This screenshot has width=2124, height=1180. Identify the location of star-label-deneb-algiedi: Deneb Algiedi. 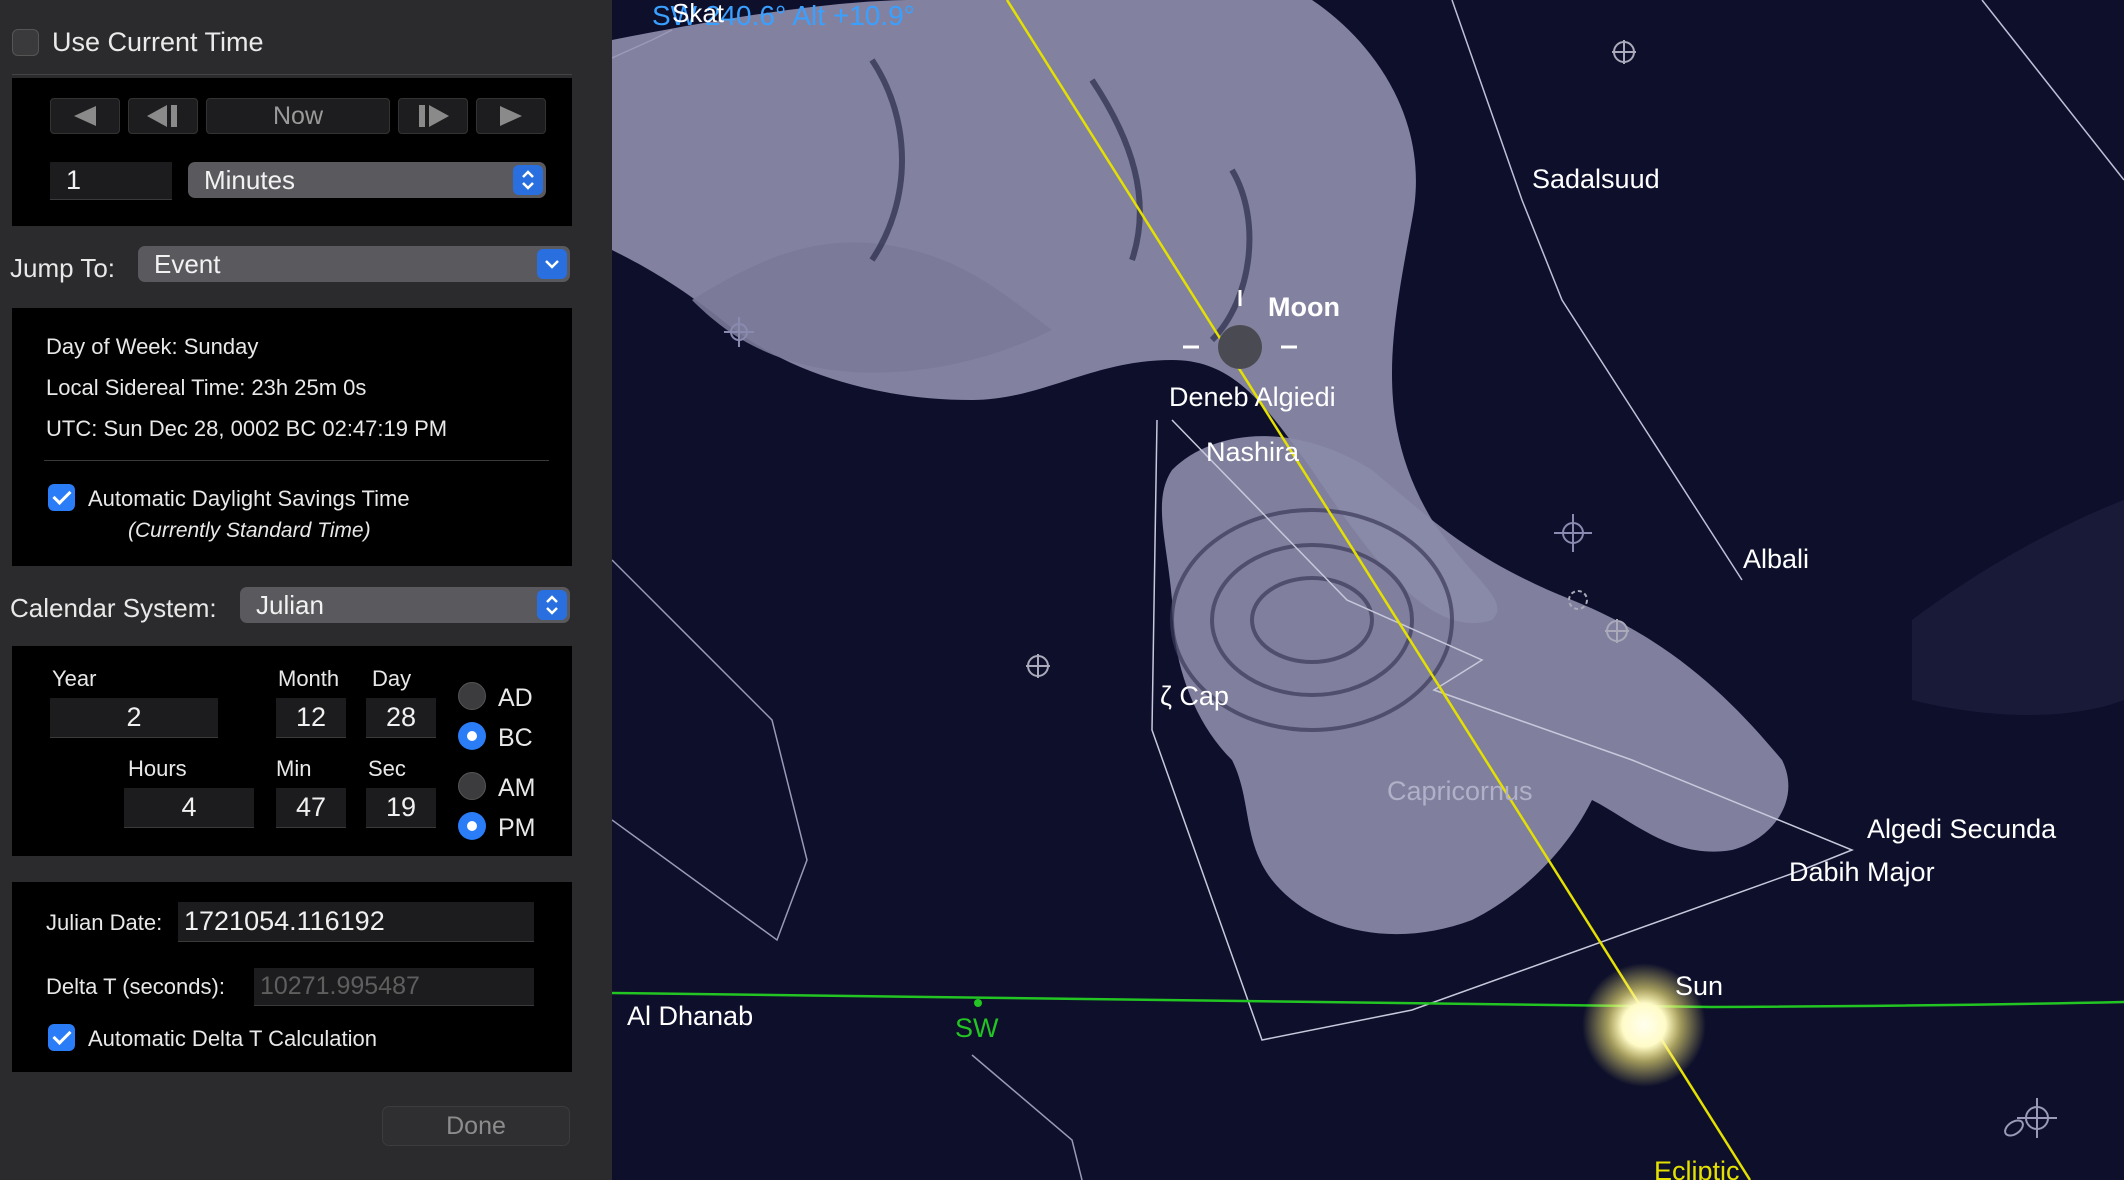
(1252, 397).